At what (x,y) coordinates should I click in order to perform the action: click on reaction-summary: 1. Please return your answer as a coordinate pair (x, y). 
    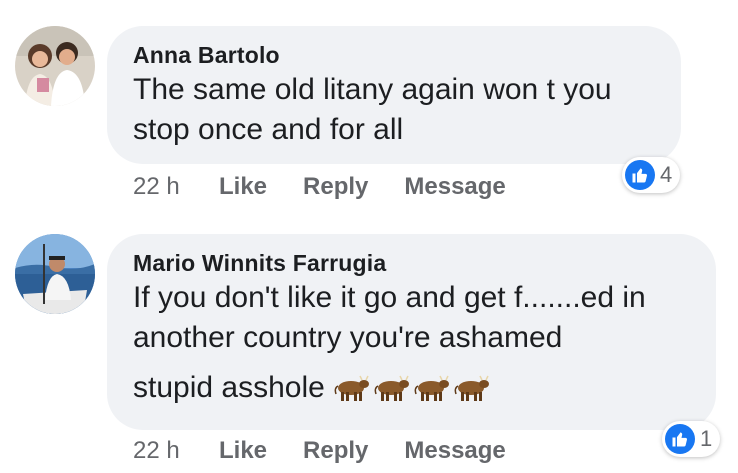
    Looking at the image, I should click on (691, 439).